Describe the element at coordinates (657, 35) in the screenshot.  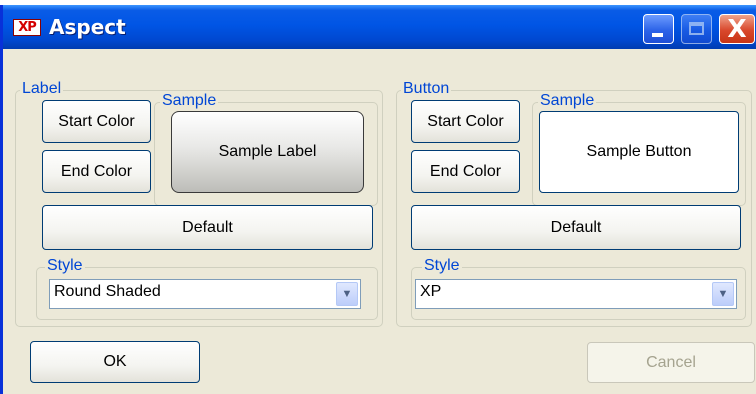
I see `minimize-icon` at that location.